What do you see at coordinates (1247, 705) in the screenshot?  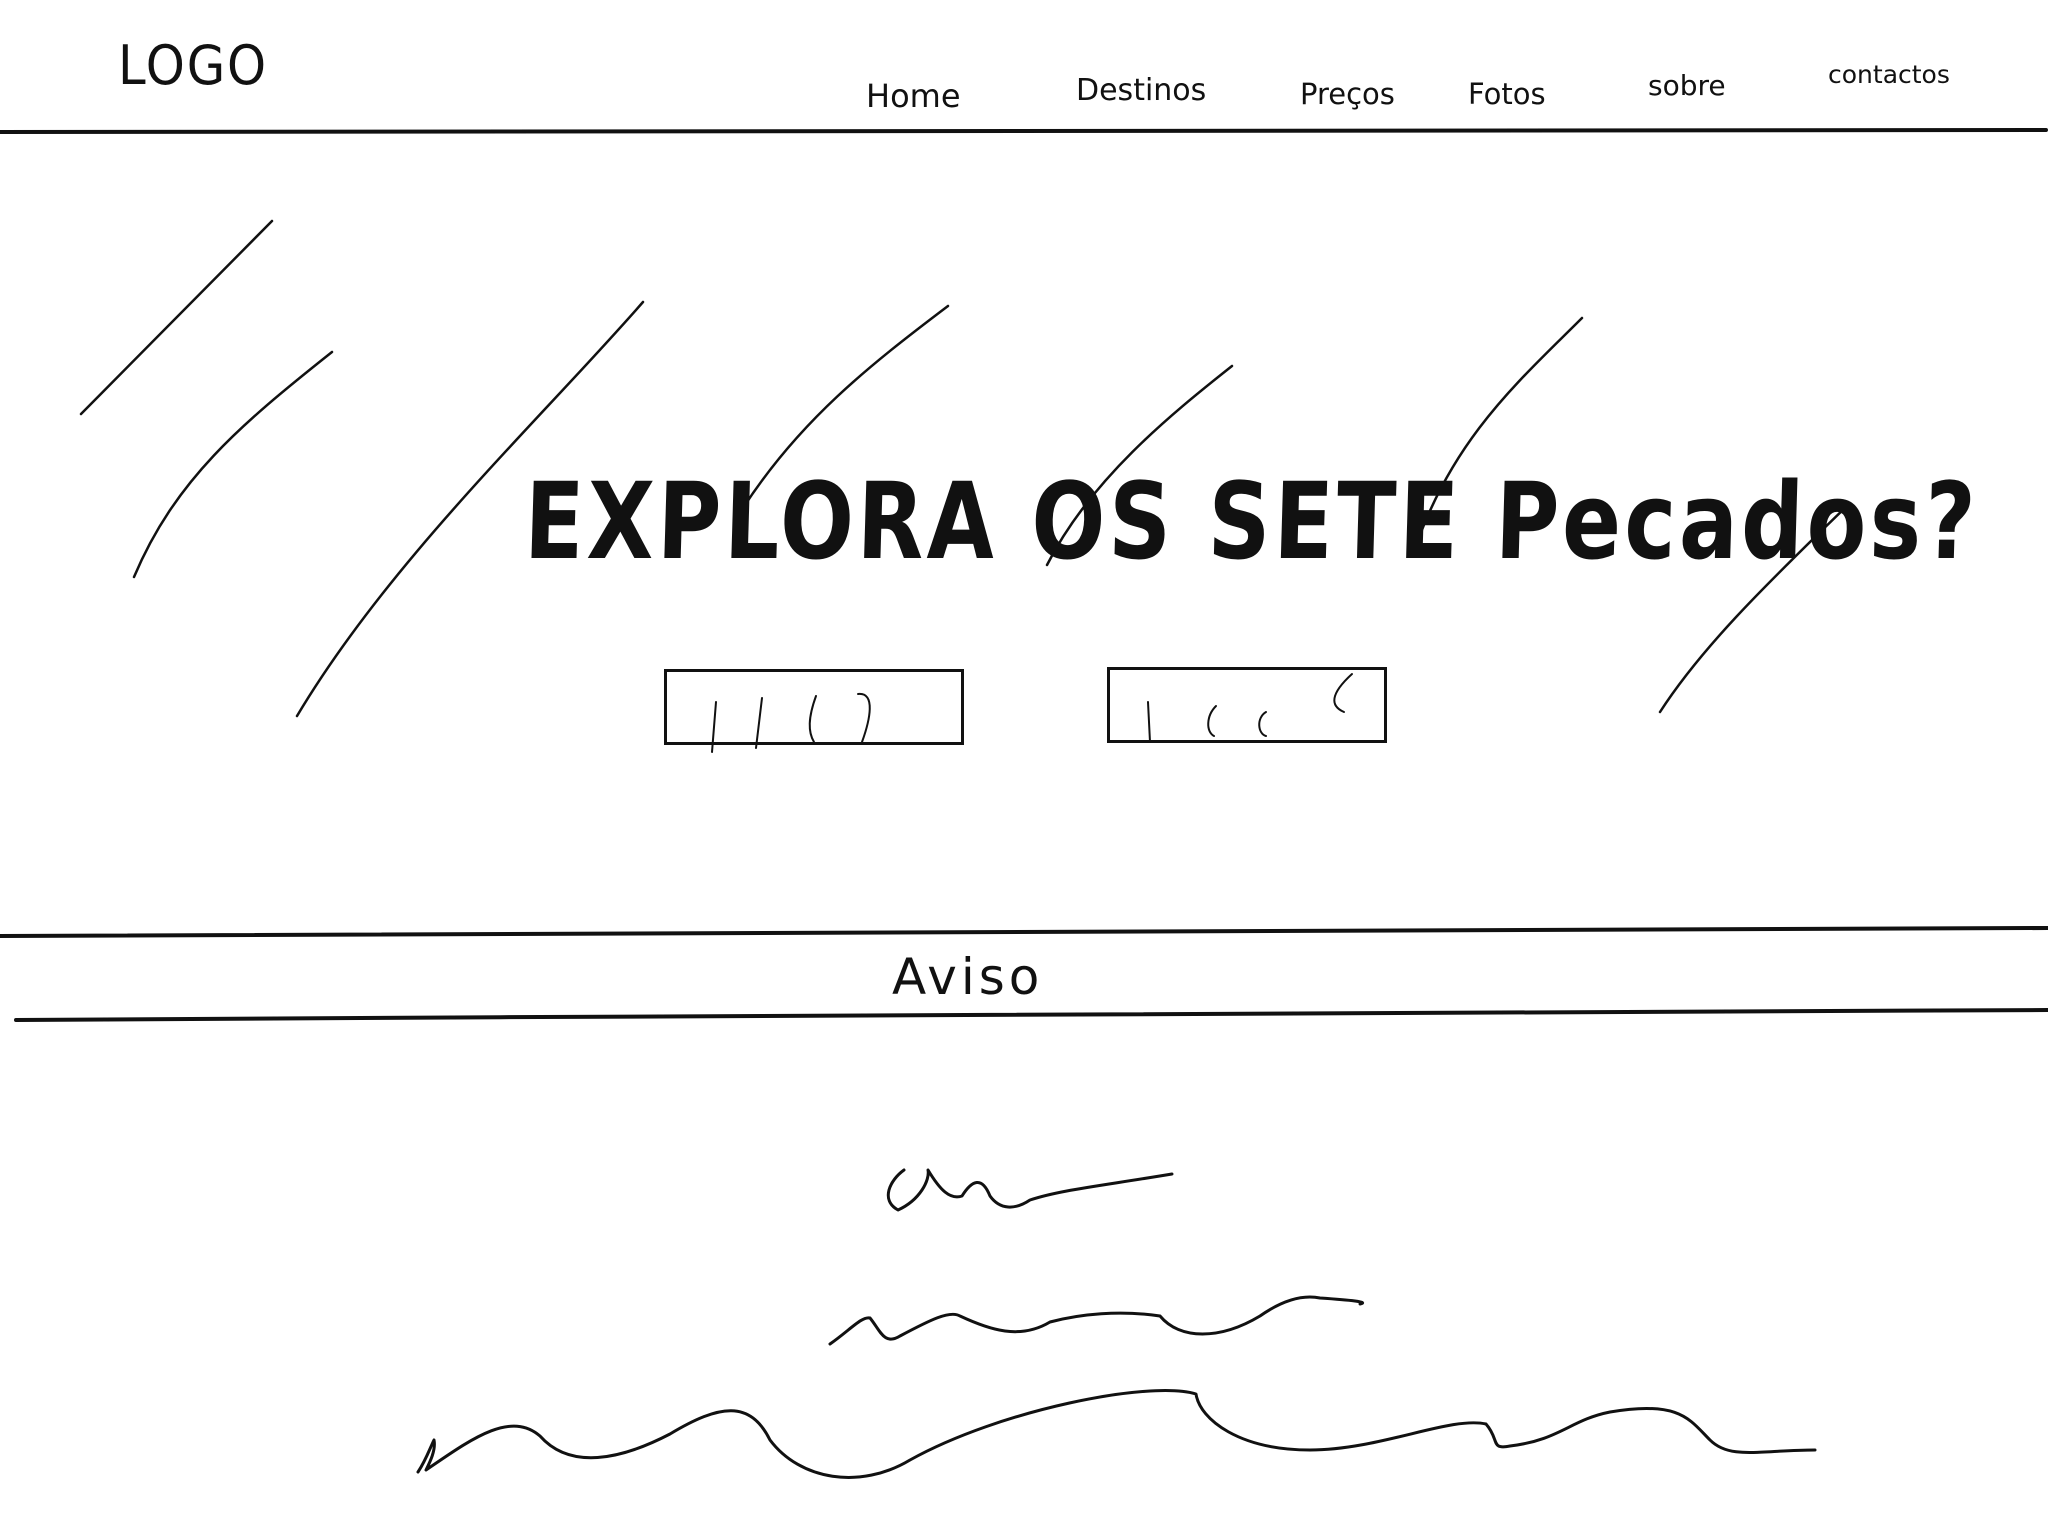 I see `hero-secondary-button` at bounding box center [1247, 705].